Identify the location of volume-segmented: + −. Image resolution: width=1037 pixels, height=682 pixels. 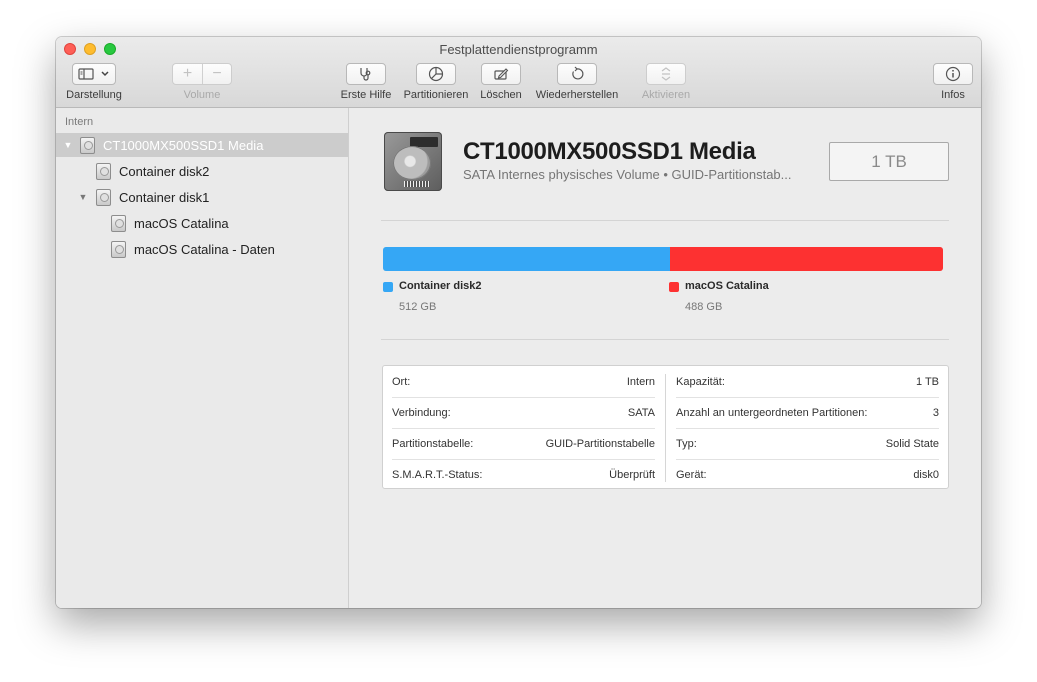
(202, 74).